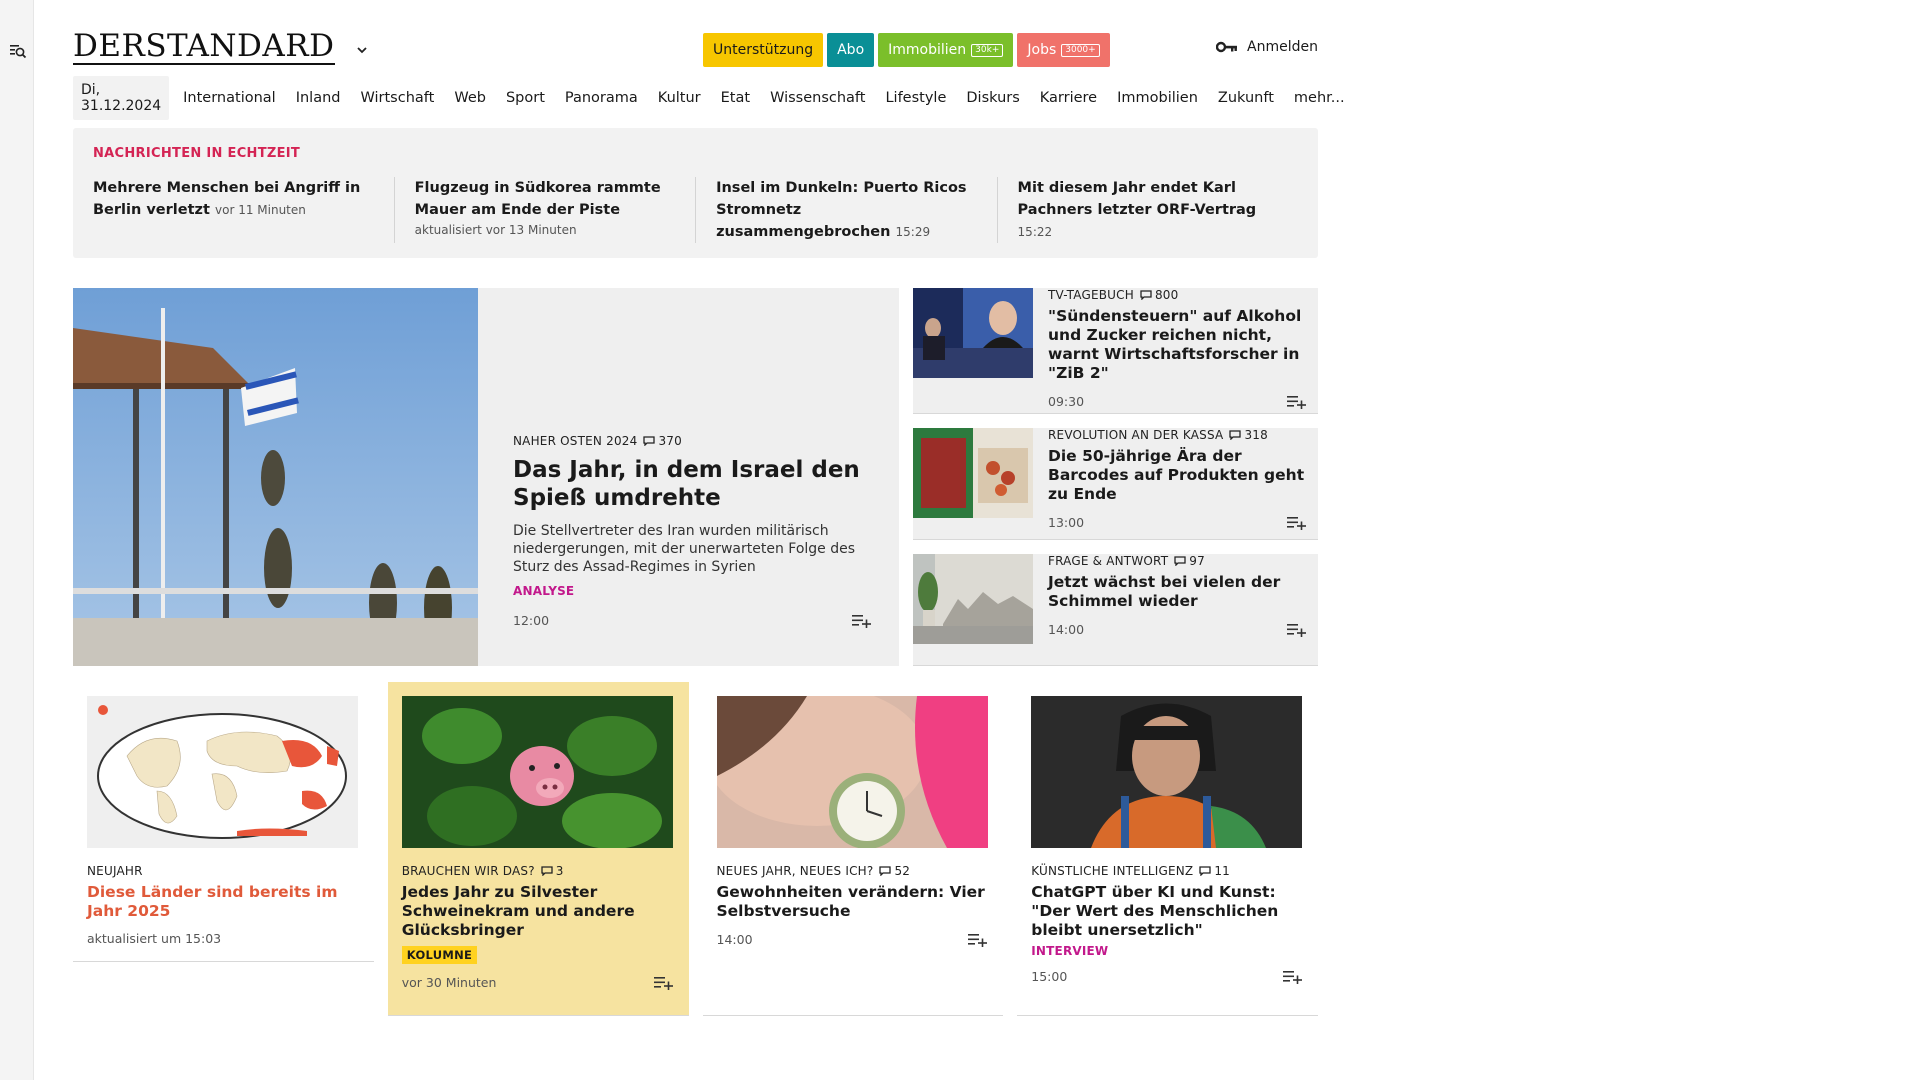  Describe the element at coordinates (260, 210) in the screenshot. I see `ticker-time: vor 11 Minuten` at that location.